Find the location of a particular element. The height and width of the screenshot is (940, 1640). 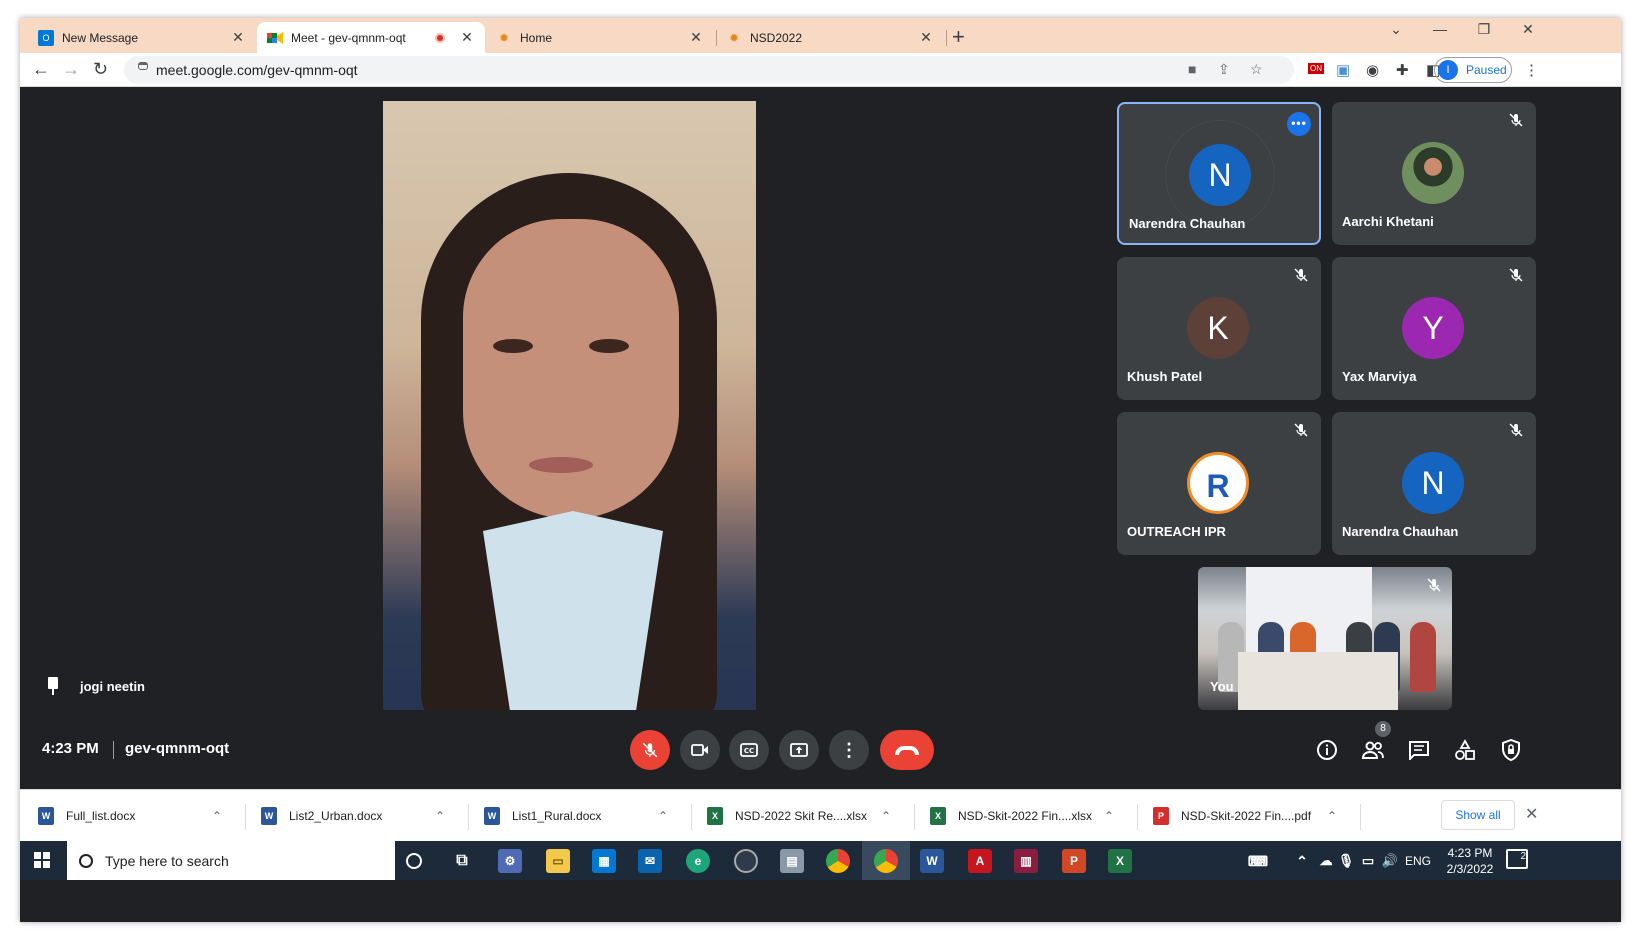

widgets-app-icon: ⚙ is located at coordinates (510, 861).